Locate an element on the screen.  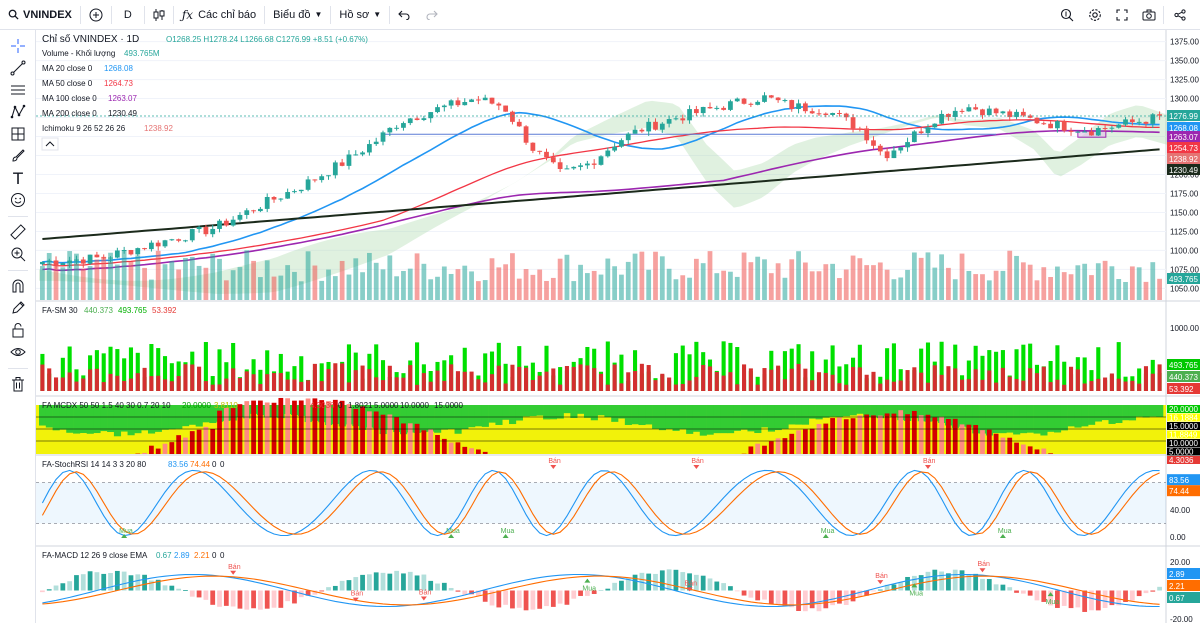
fasm-value-2: 493.765 is located at coordinates (132, 310).